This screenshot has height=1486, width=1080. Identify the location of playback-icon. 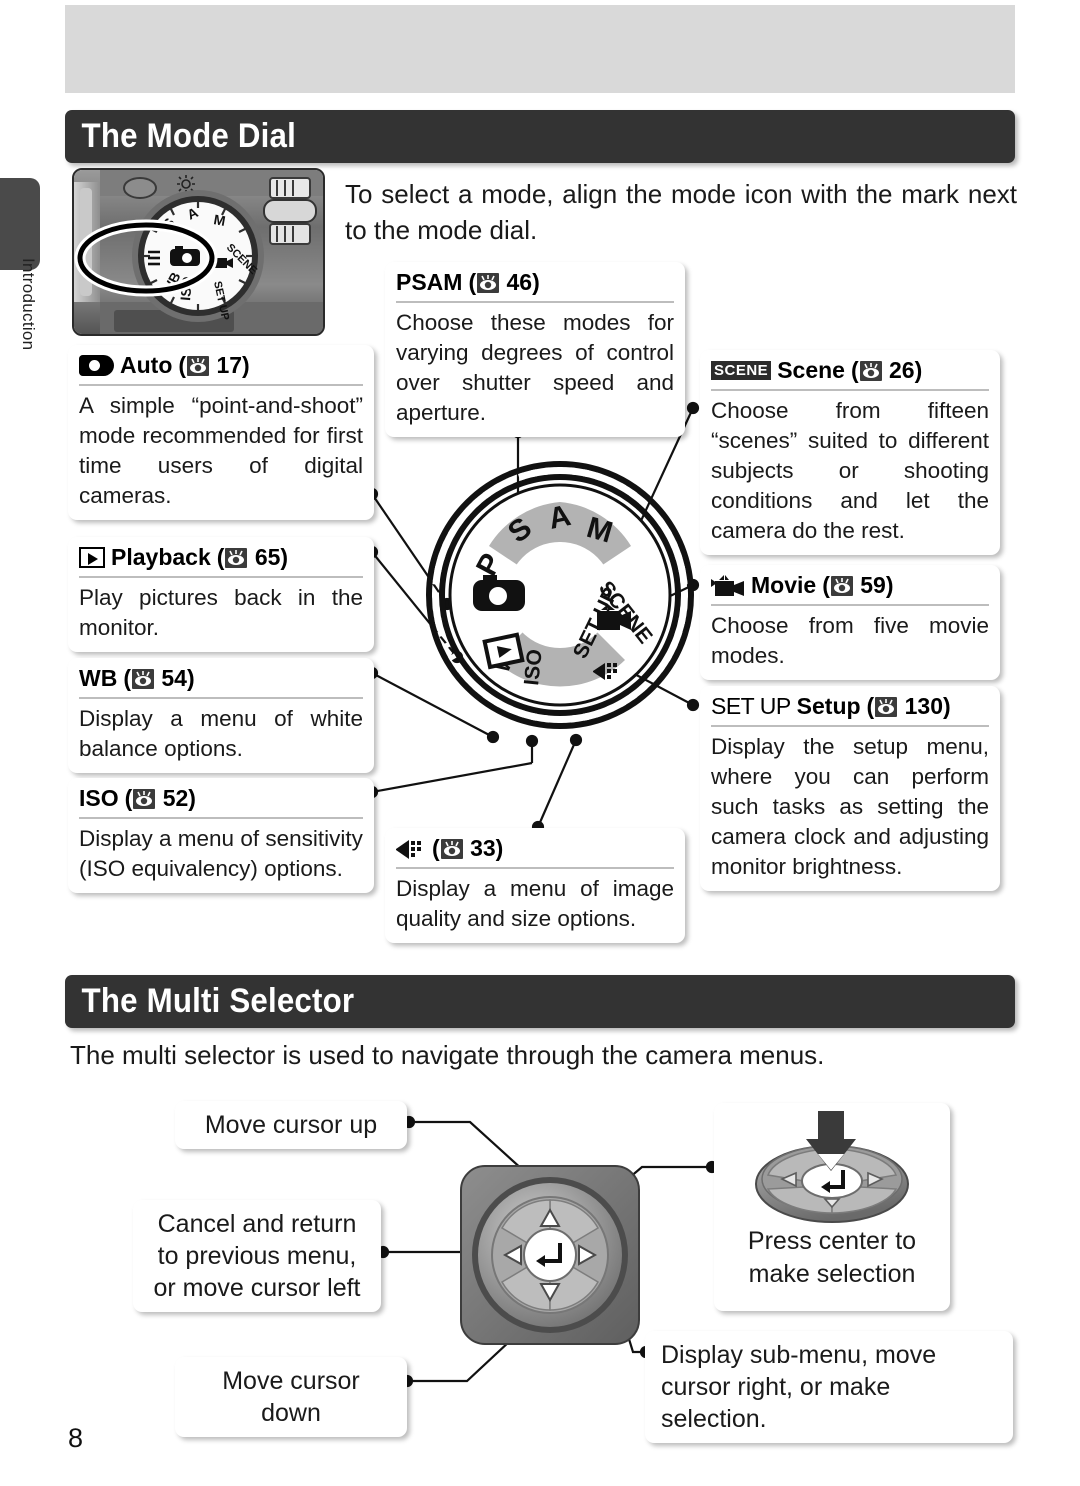
(92, 557).